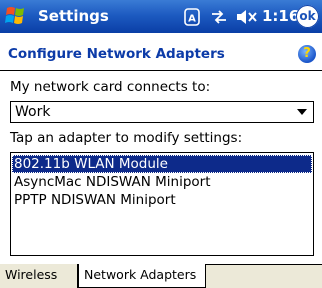 The width and height of the screenshot is (322, 288). I want to click on tab-wireless: Wireless, so click(39, 276).